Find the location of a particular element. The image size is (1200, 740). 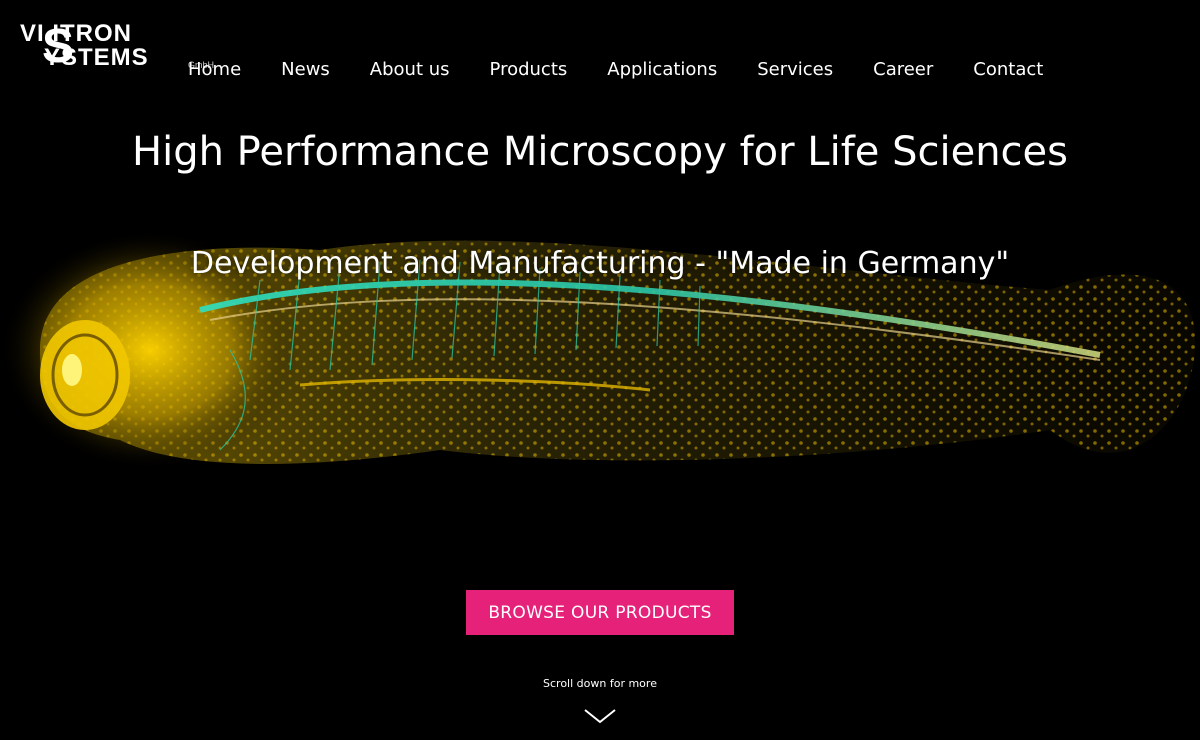

nav-home: Home is located at coordinates (214, 70).